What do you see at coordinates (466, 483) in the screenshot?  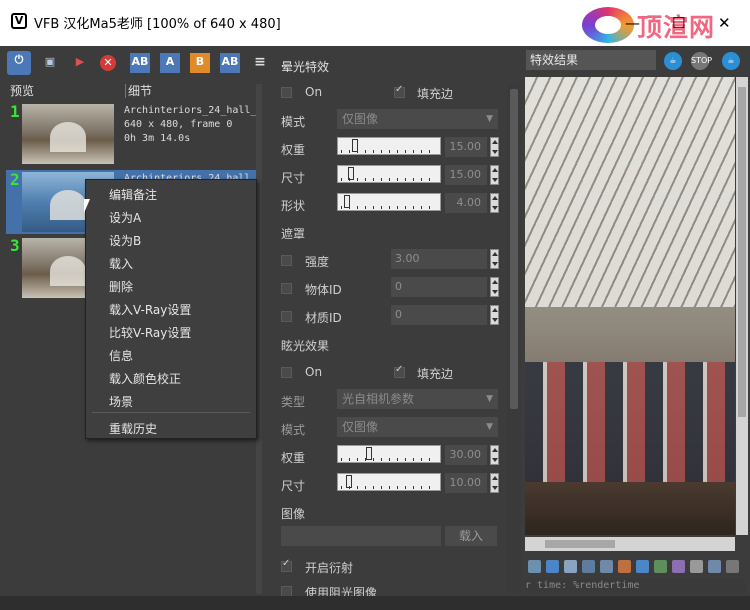 I see `glare-size-value: 10.00` at bounding box center [466, 483].